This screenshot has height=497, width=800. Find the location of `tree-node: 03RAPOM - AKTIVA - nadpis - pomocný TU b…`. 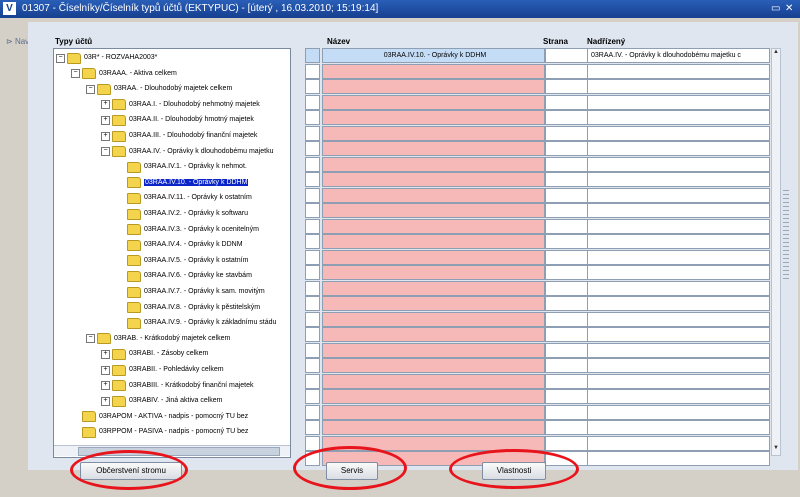

tree-node: 03RAPOM - AKTIVA - nadpis - pomocný TU b… is located at coordinates (159, 417).